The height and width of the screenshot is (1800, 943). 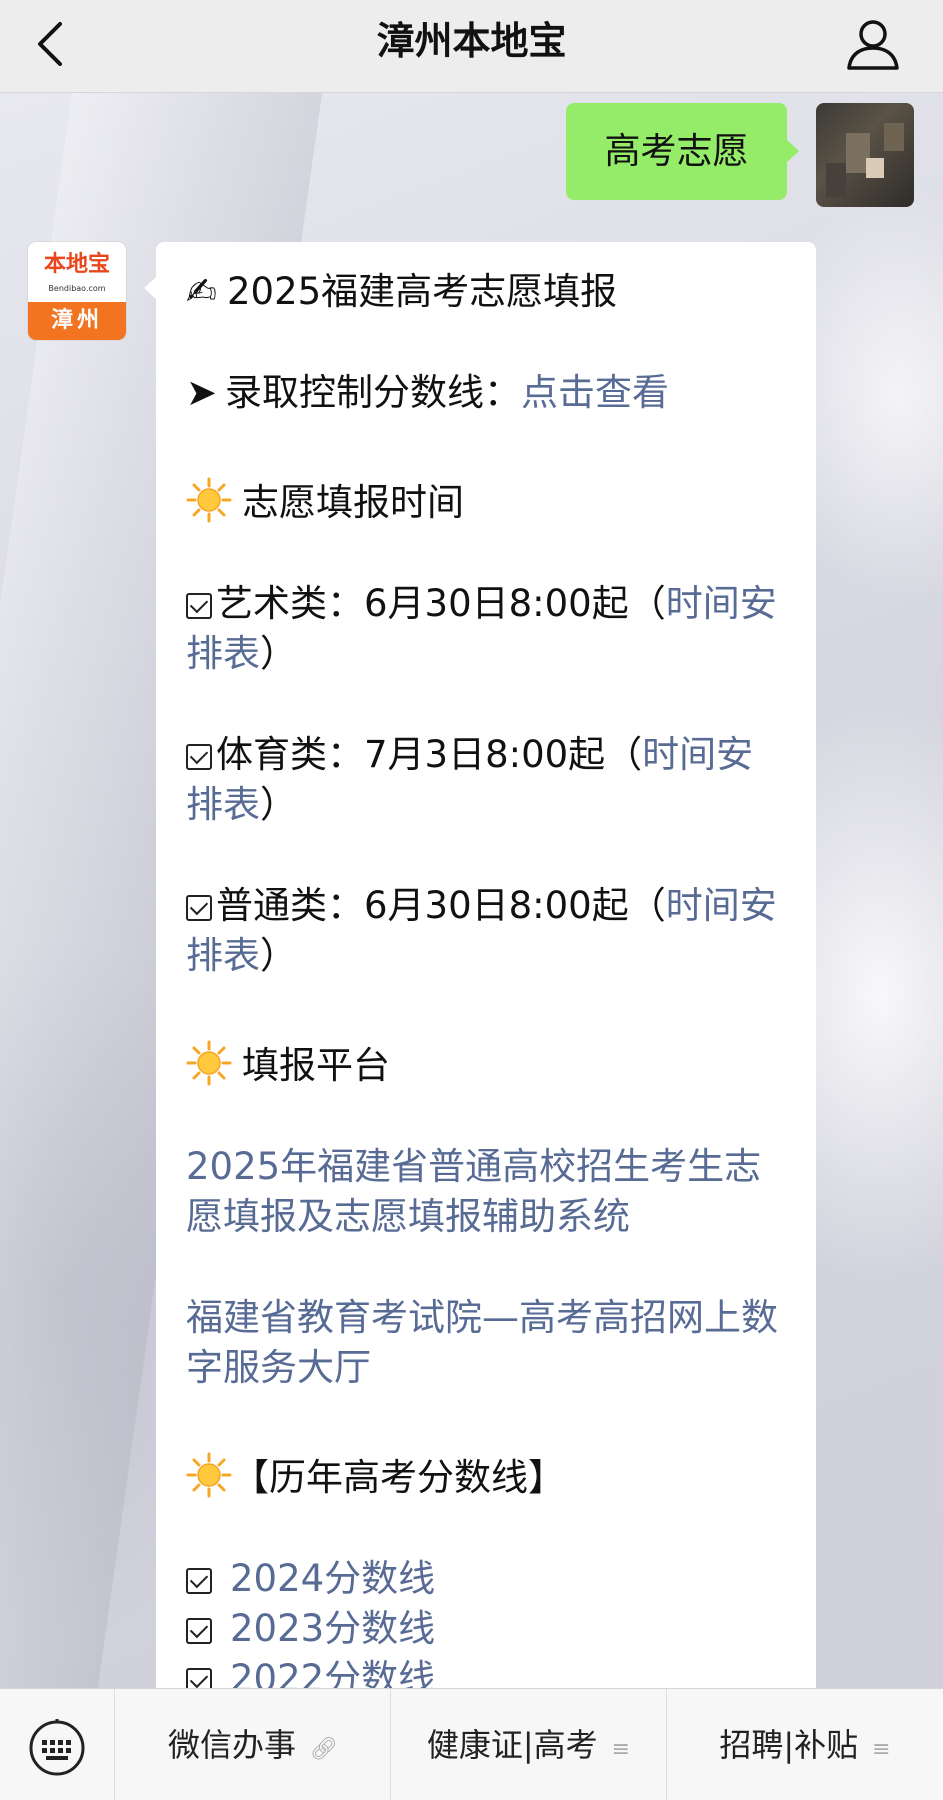 What do you see at coordinates (77, 321) in the screenshot?
I see `avatar-city: 漳州` at bounding box center [77, 321].